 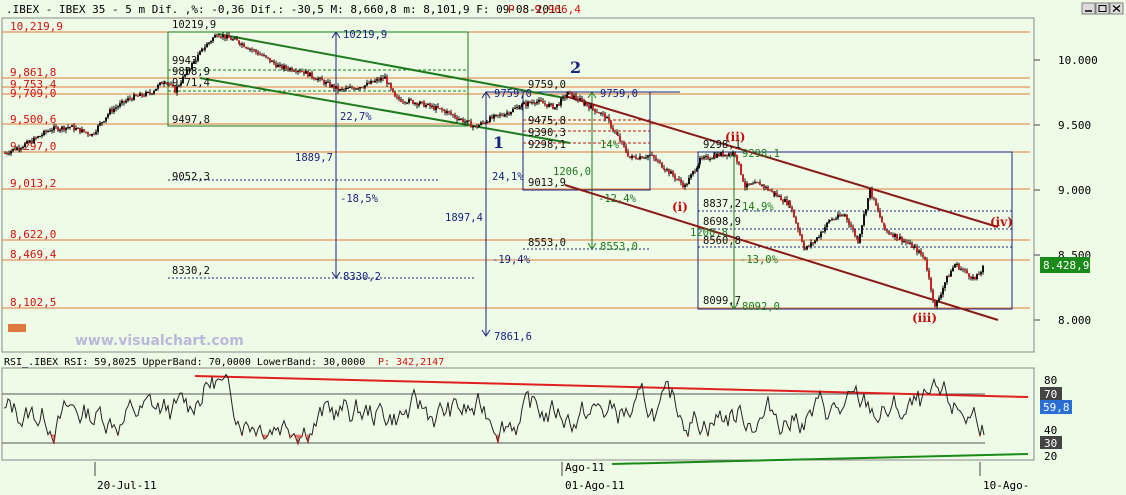 I want to click on wave-label-i: (i), so click(x=680, y=207).